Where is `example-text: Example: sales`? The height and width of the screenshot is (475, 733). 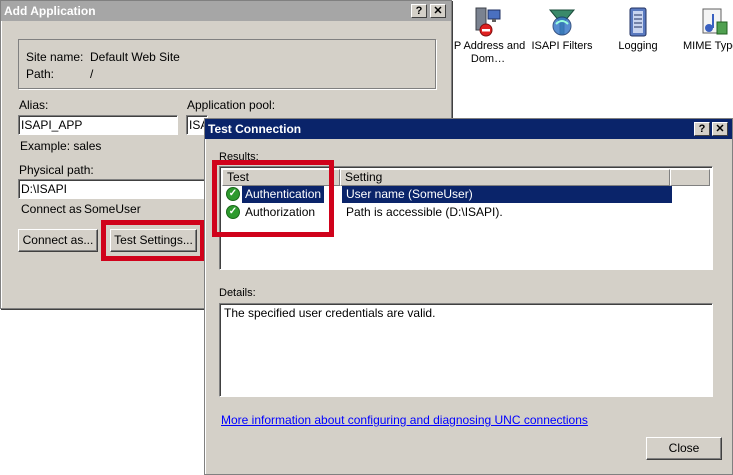 example-text: Example: sales is located at coordinates (61, 146).